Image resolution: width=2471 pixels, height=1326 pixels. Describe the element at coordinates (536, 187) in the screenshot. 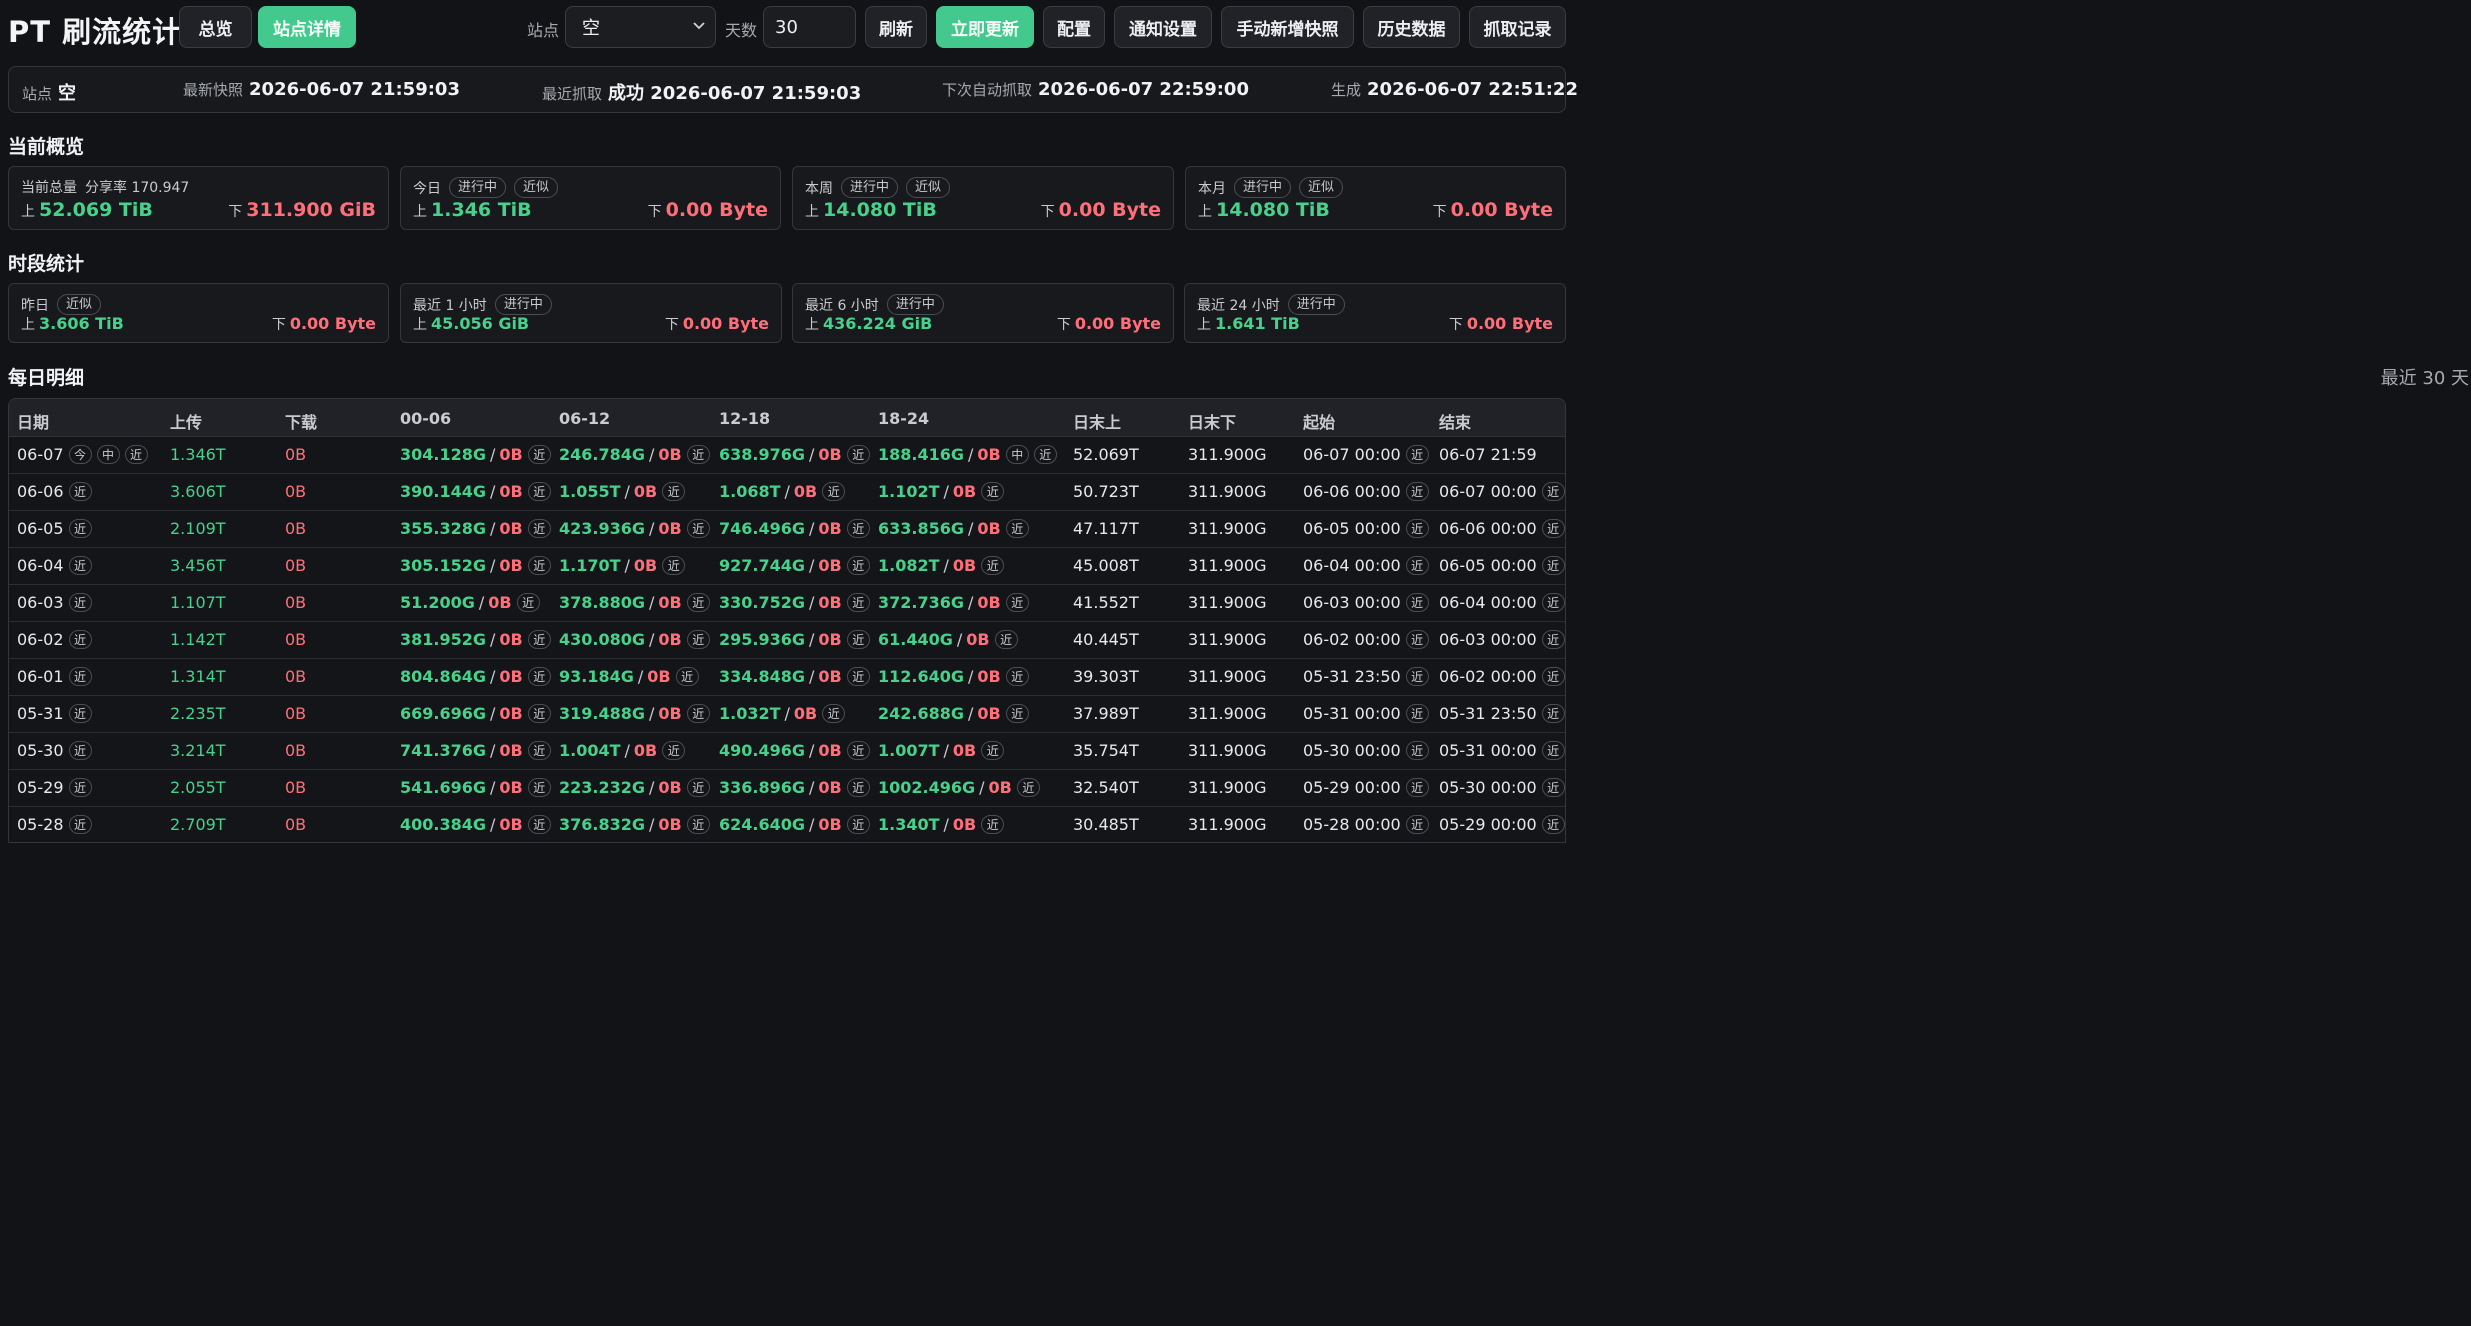

I see `approx-badge: 近似` at that location.